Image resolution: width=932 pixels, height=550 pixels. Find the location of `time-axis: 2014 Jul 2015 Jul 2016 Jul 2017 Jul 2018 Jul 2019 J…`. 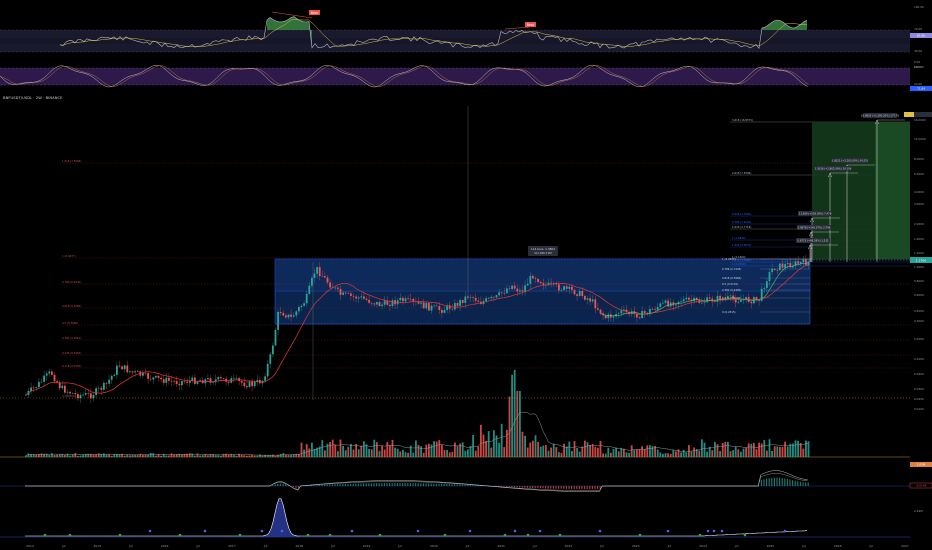

time-axis: 2014 Jul 2015 Jul 2016 Jul 2017 Jul 2018 Jul 2019 J… is located at coordinates (466, 545).